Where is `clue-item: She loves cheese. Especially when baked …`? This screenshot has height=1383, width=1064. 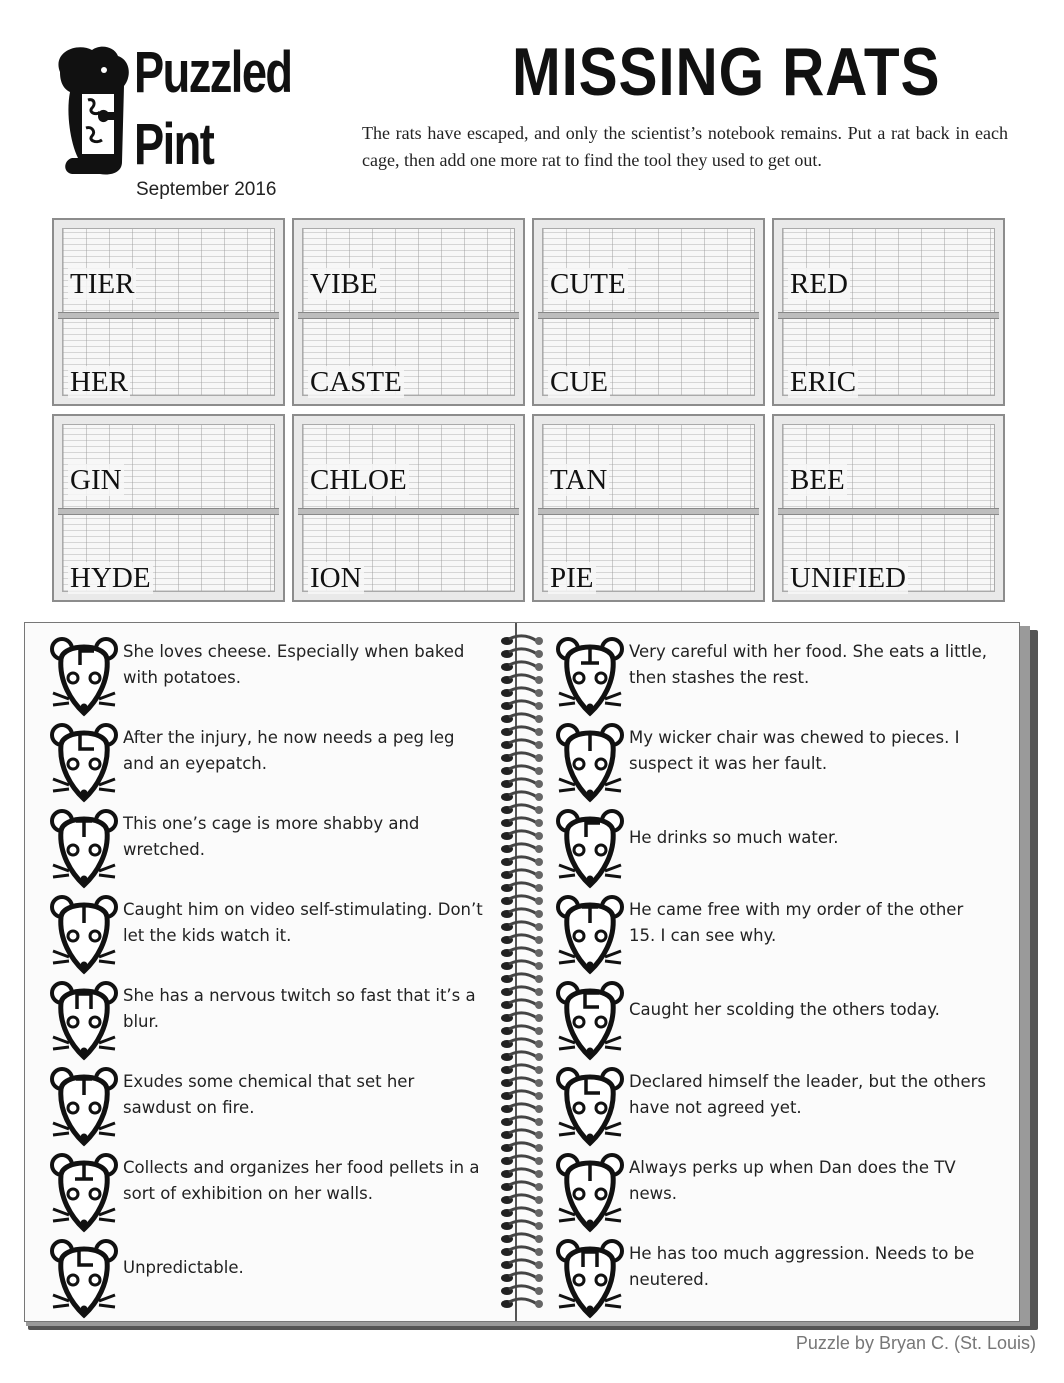 clue-item: She loves cheese. Especially when baked … is located at coordinates (269, 676).